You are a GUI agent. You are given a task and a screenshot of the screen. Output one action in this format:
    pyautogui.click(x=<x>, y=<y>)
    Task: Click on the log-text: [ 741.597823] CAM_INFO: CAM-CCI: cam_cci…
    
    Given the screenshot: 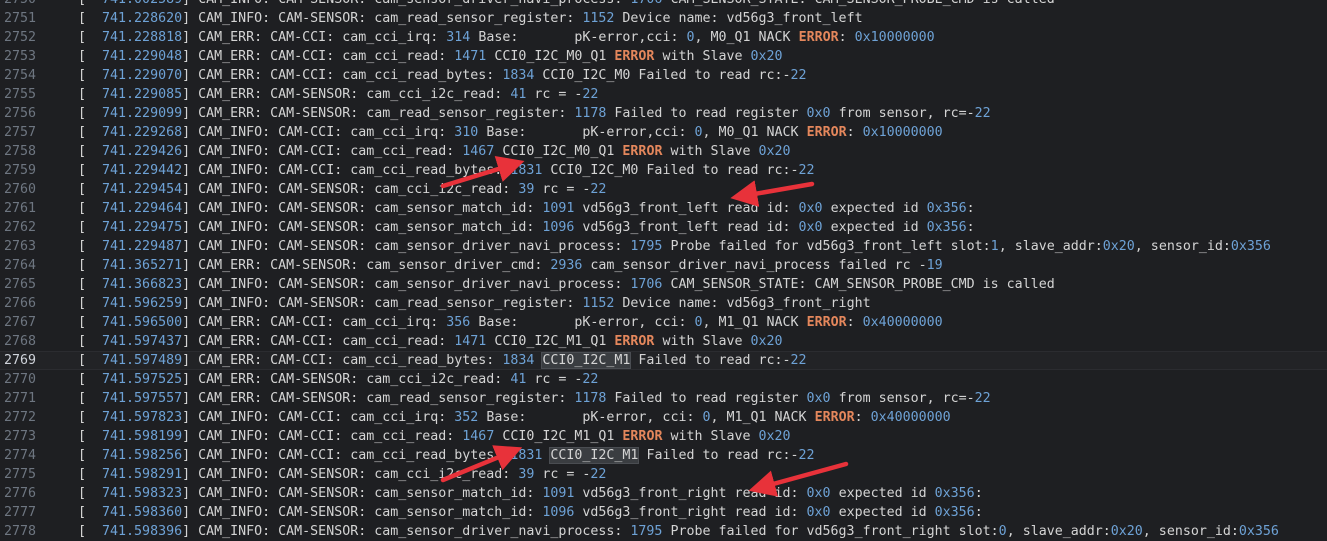 What is the action you would take?
    pyautogui.click(x=514, y=417)
    